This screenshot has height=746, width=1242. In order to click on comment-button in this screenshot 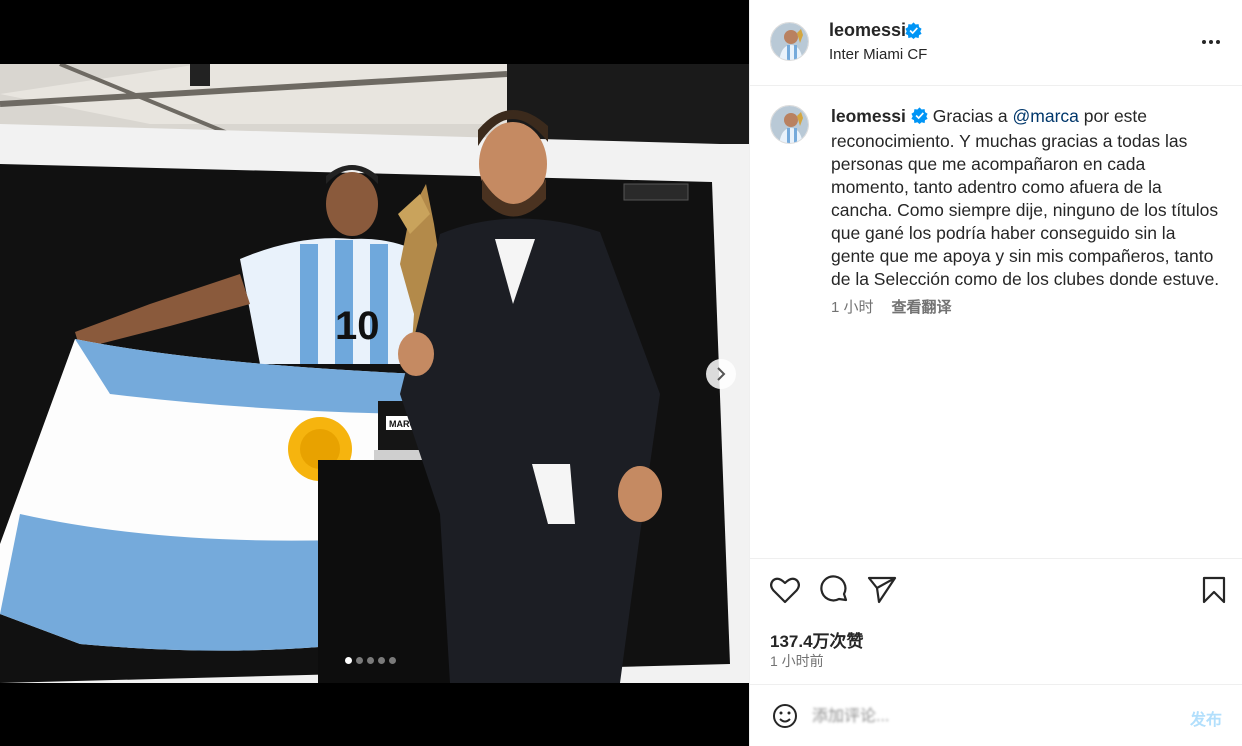, I will do `click(834, 590)`.